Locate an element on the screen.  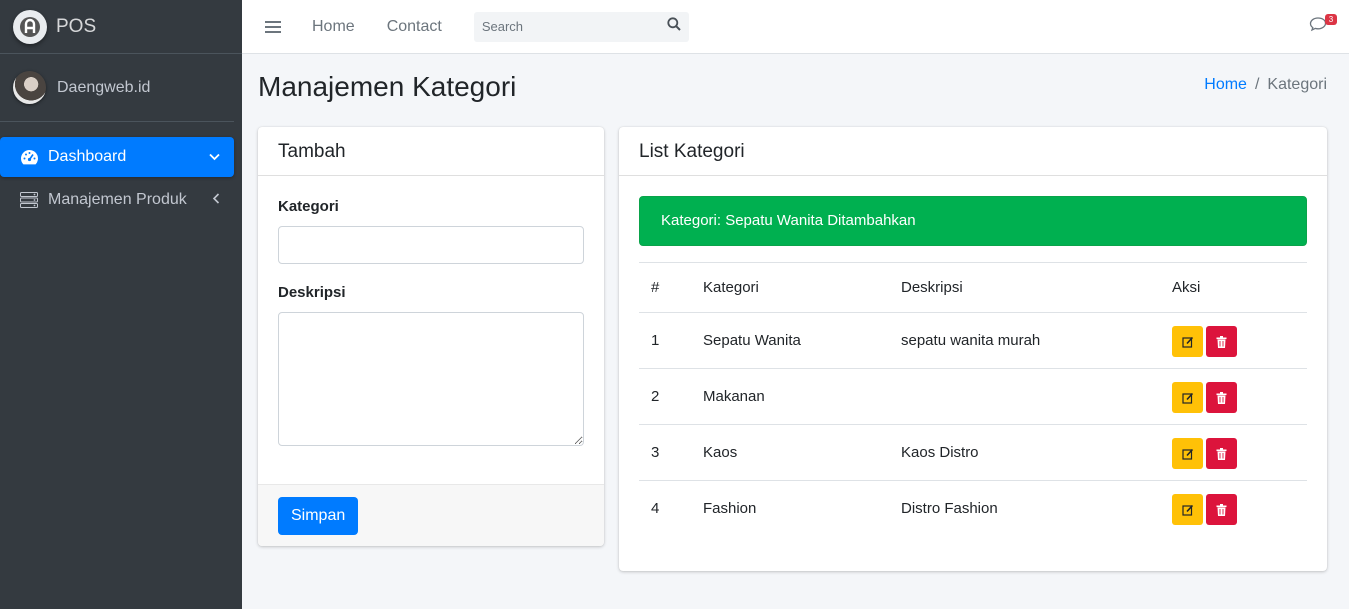
search-icon is located at coordinates (674, 26).